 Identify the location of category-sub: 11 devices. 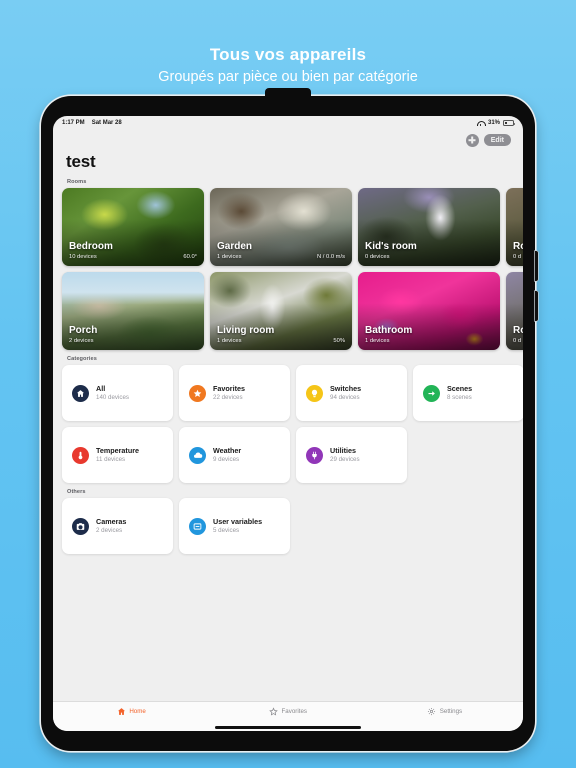
(111, 459).